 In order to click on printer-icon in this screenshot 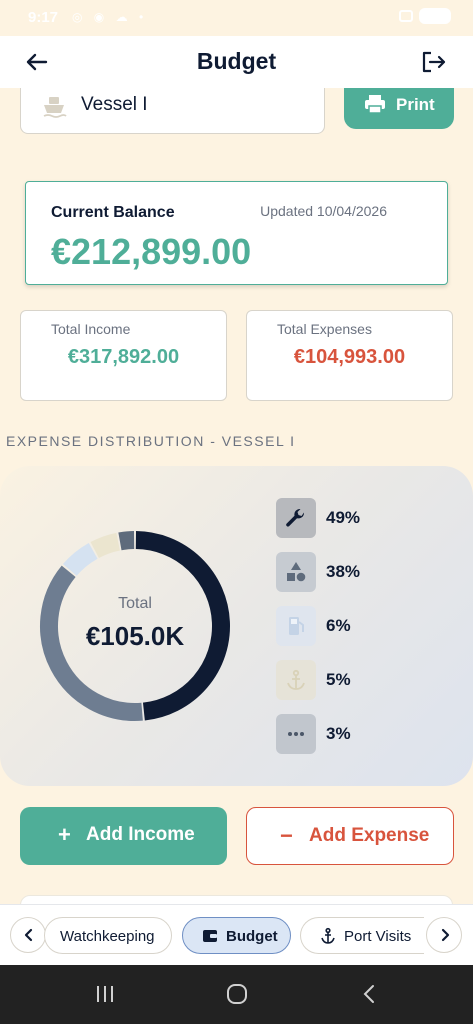, I will do `click(375, 104)`.